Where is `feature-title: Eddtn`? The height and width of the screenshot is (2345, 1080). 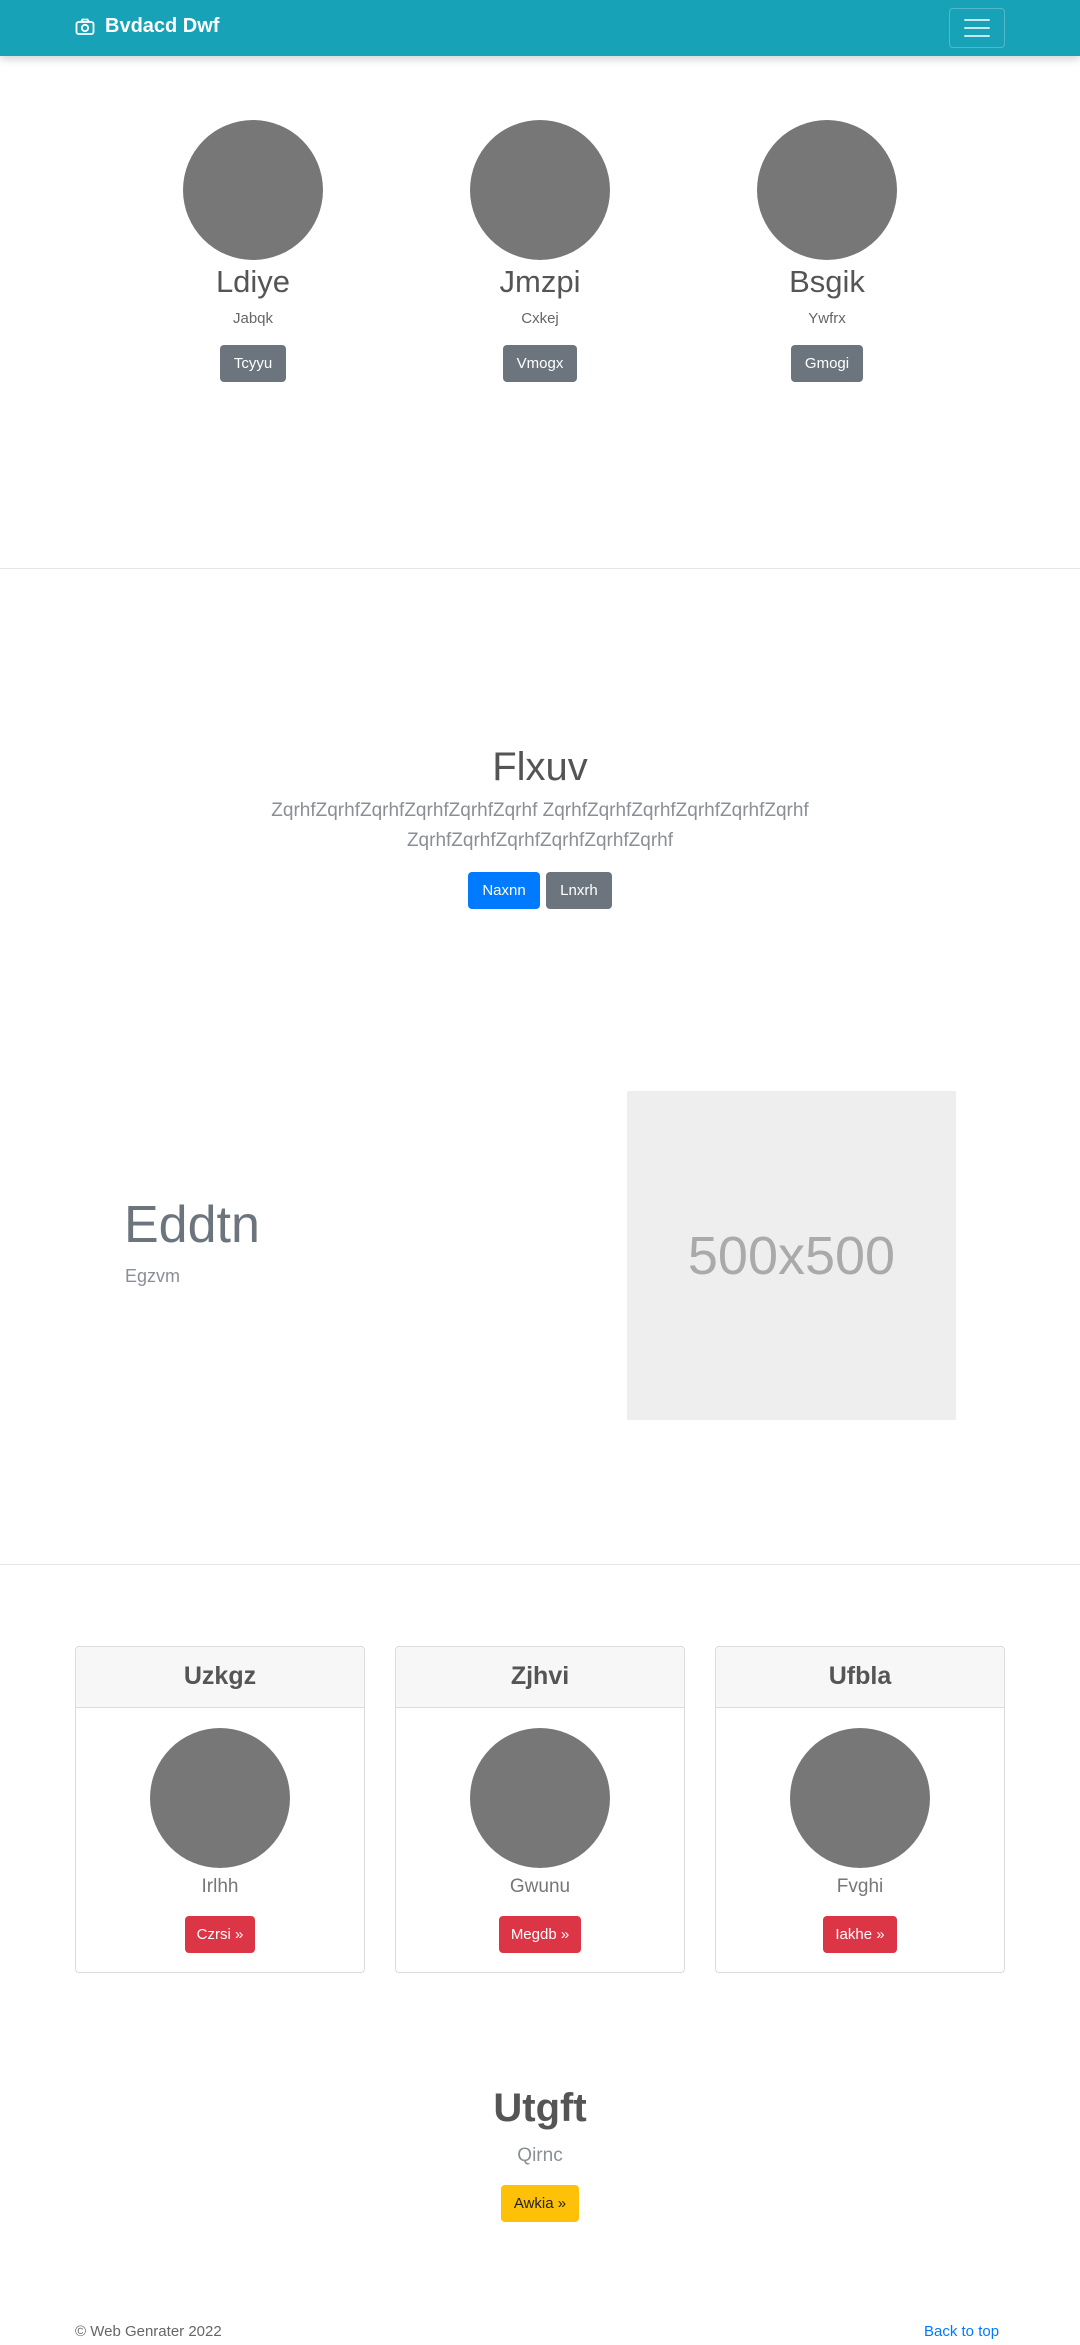
feature-title: Eddtn is located at coordinates (192, 1225).